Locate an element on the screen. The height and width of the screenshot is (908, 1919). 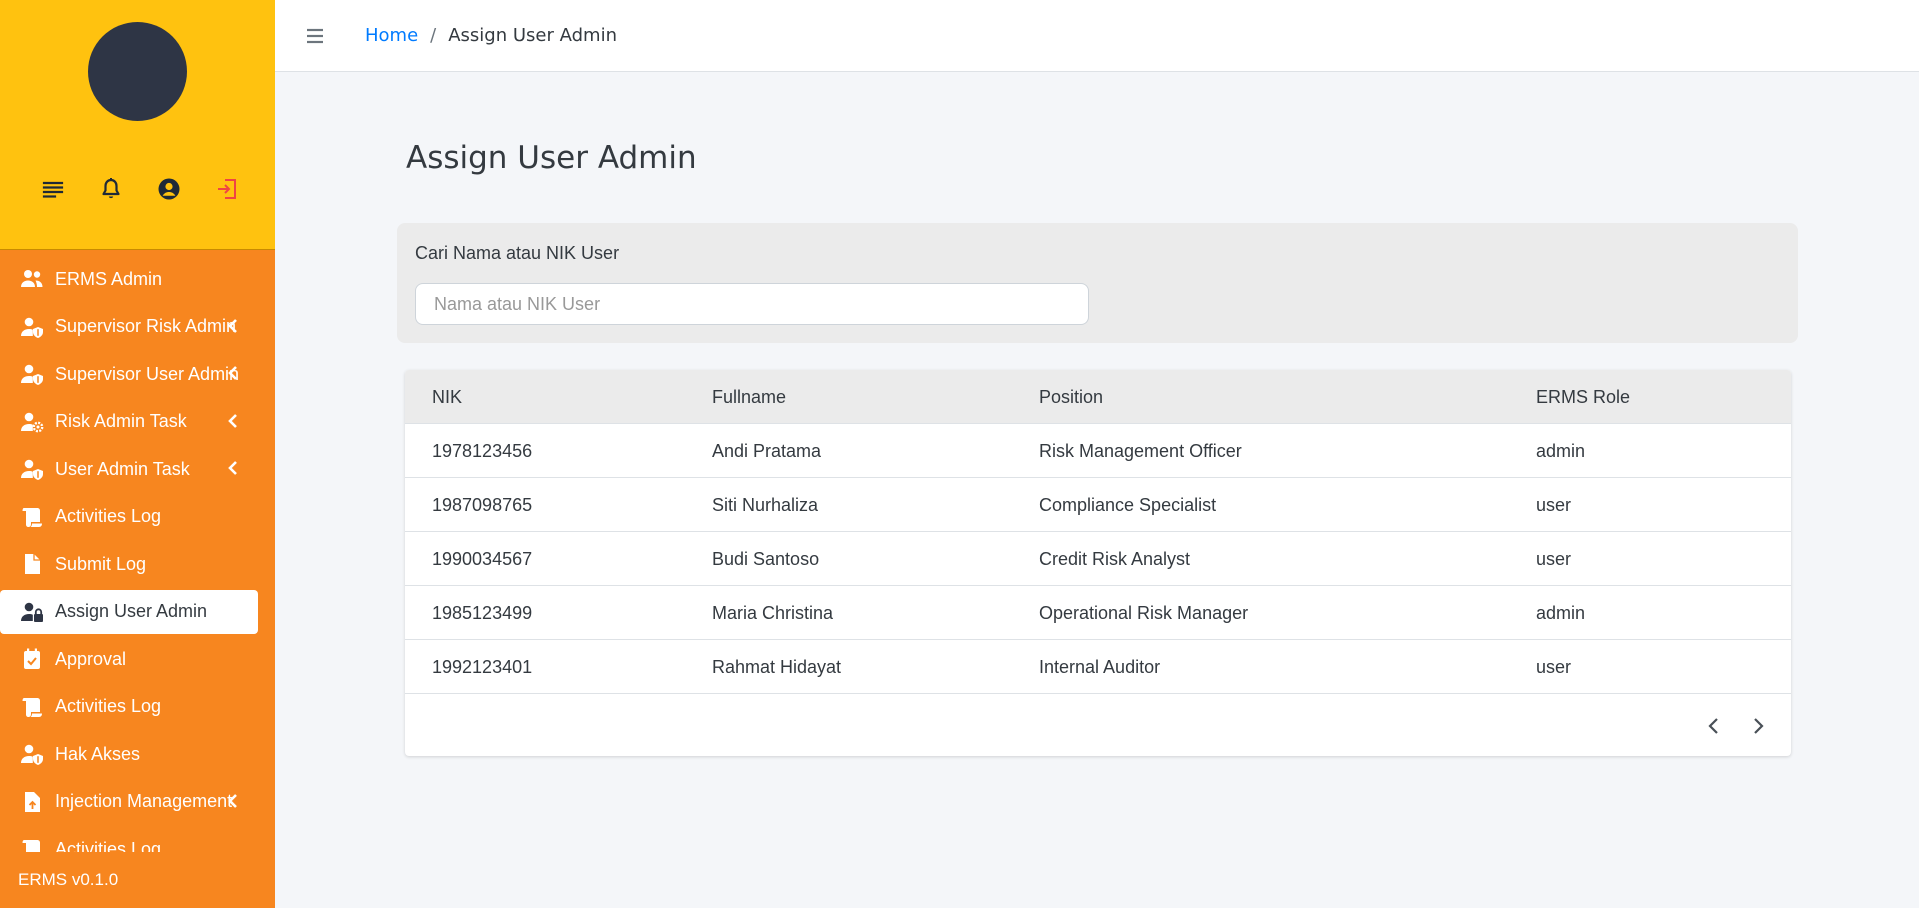
cell-nik: 1985123499 is located at coordinates (482, 613).